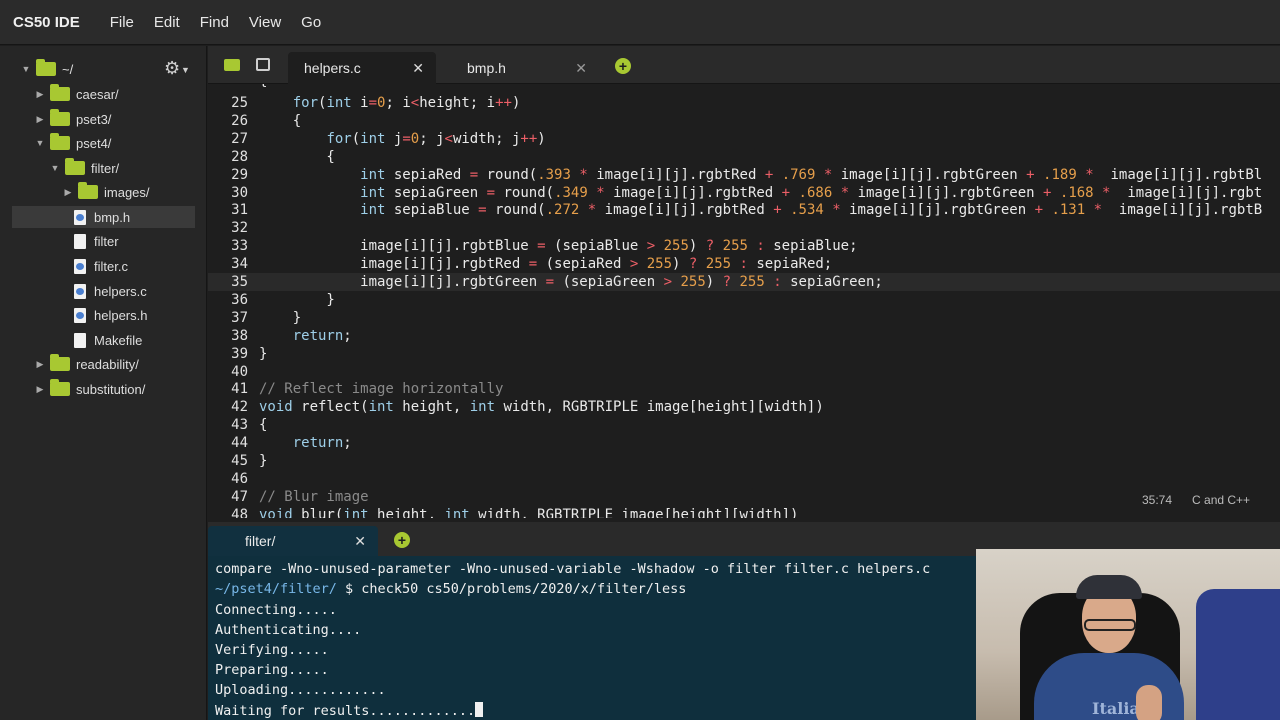 Image resolution: width=1280 pixels, height=720 pixels. I want to click on outline-icon, so click(263, 64).